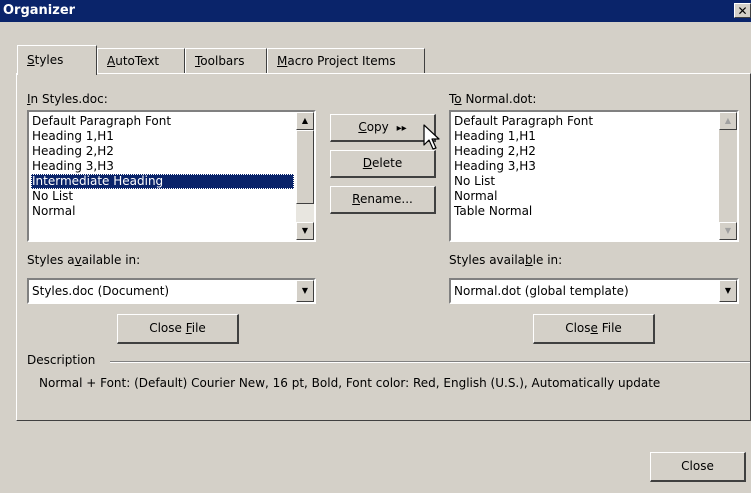 The width and height of the screenshot is (751, 493). I want to click on right-list-label: To Normal.dot:, so click(493, 99).